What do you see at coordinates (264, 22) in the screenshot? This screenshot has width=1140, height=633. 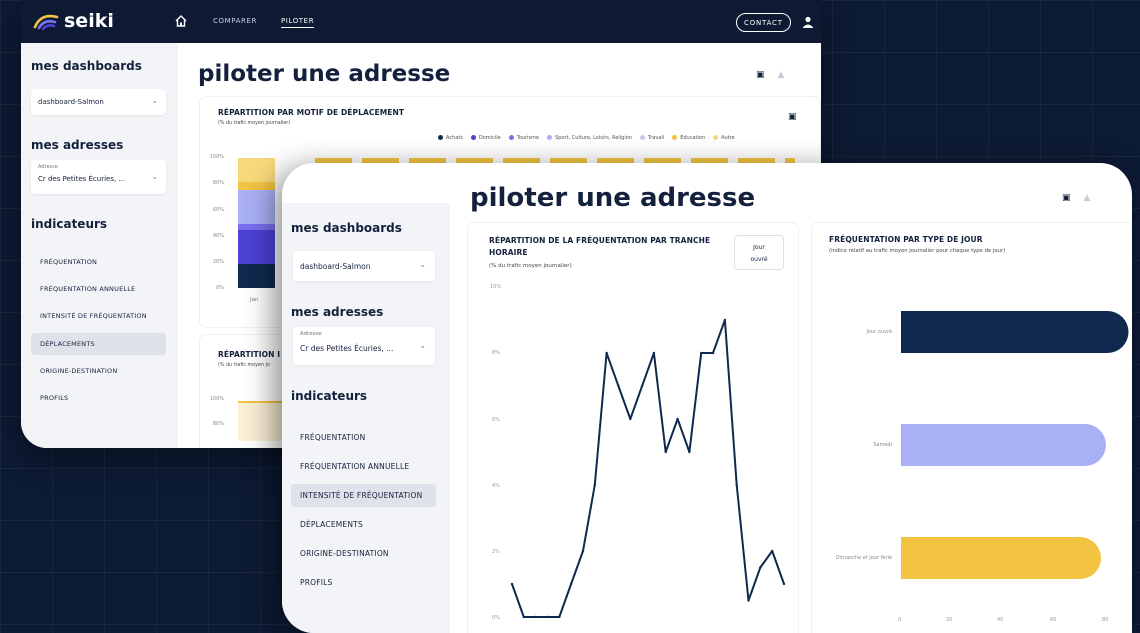 I see `main-nav: COMPARER PILOTER` at bounding box center [264, 22].